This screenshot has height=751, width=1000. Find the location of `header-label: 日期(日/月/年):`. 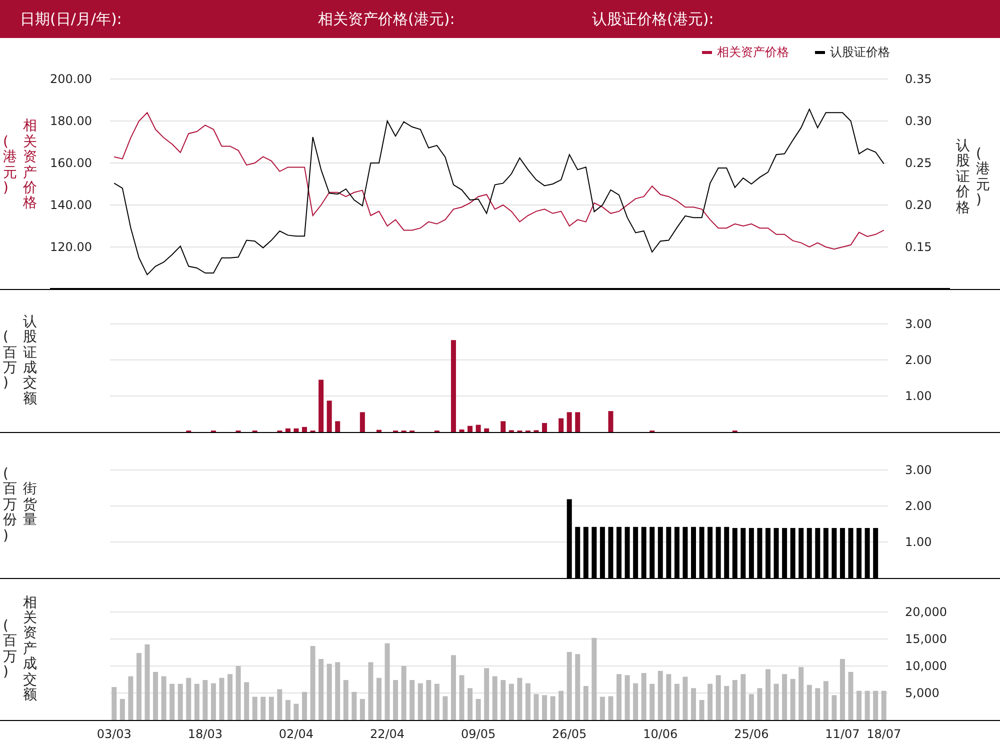

header-label: 日期(日/月/年): is located at coordinates (71, 19).